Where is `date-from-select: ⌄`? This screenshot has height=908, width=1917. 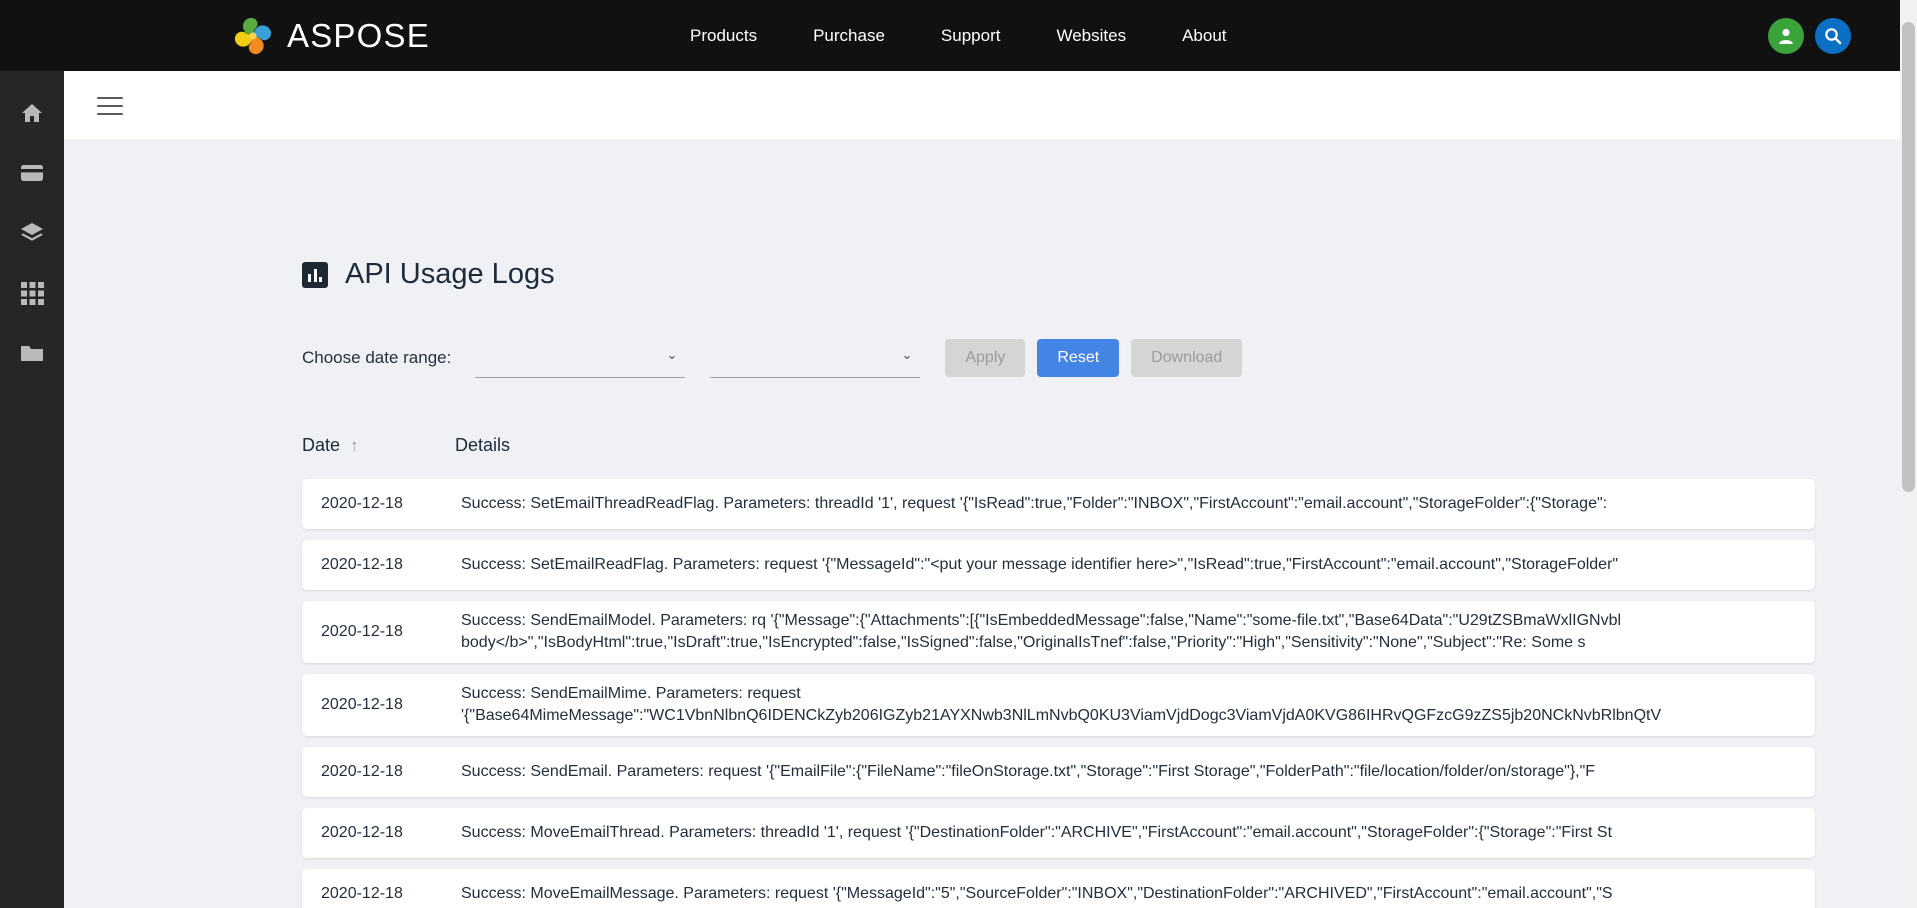 date-from-select: ⌄ is located at coordinates (580, 358).